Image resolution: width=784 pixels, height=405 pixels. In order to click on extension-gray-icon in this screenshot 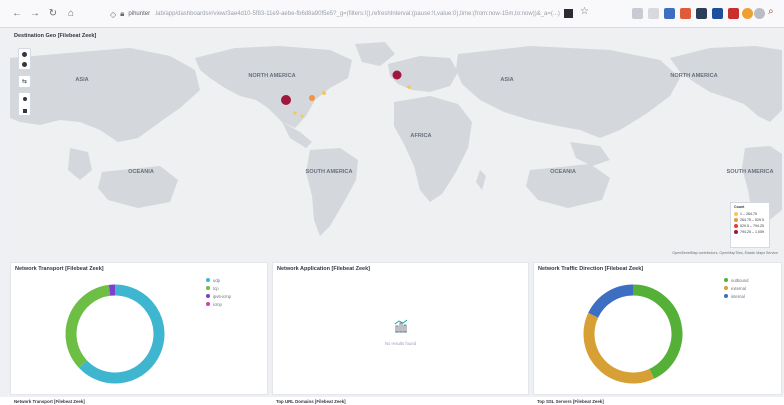, I will do `click(759, 13)`.